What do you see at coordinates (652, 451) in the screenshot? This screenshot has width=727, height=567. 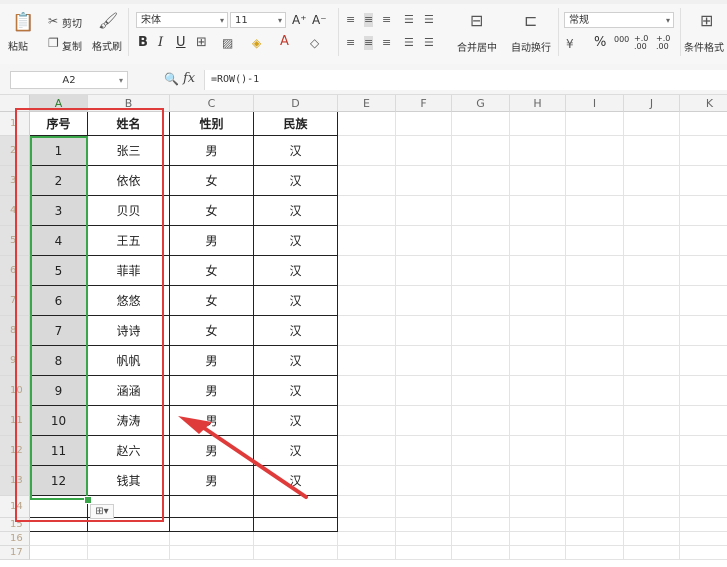 I see `cell-j12` at bounding box center [652, 451].